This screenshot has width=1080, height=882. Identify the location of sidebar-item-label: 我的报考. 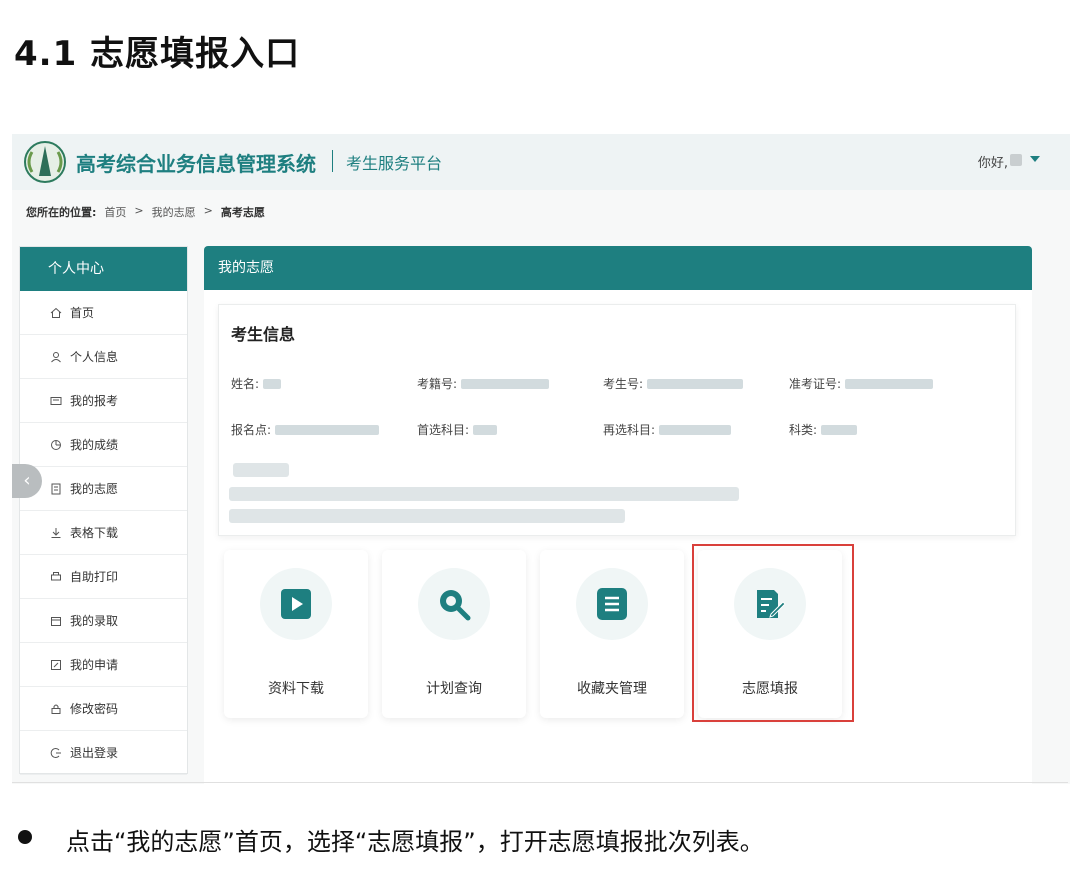
(94, 401).